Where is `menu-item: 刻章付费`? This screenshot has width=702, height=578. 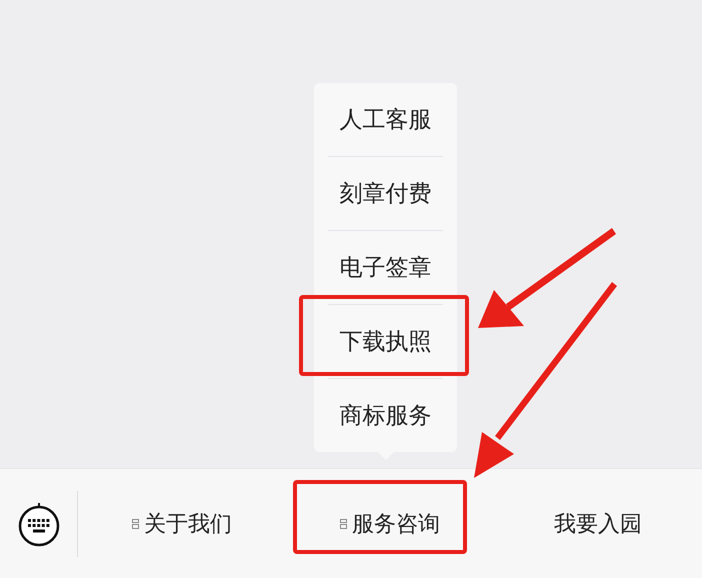
menu-item: 刻章付费 is located at coordinates (385, 194).